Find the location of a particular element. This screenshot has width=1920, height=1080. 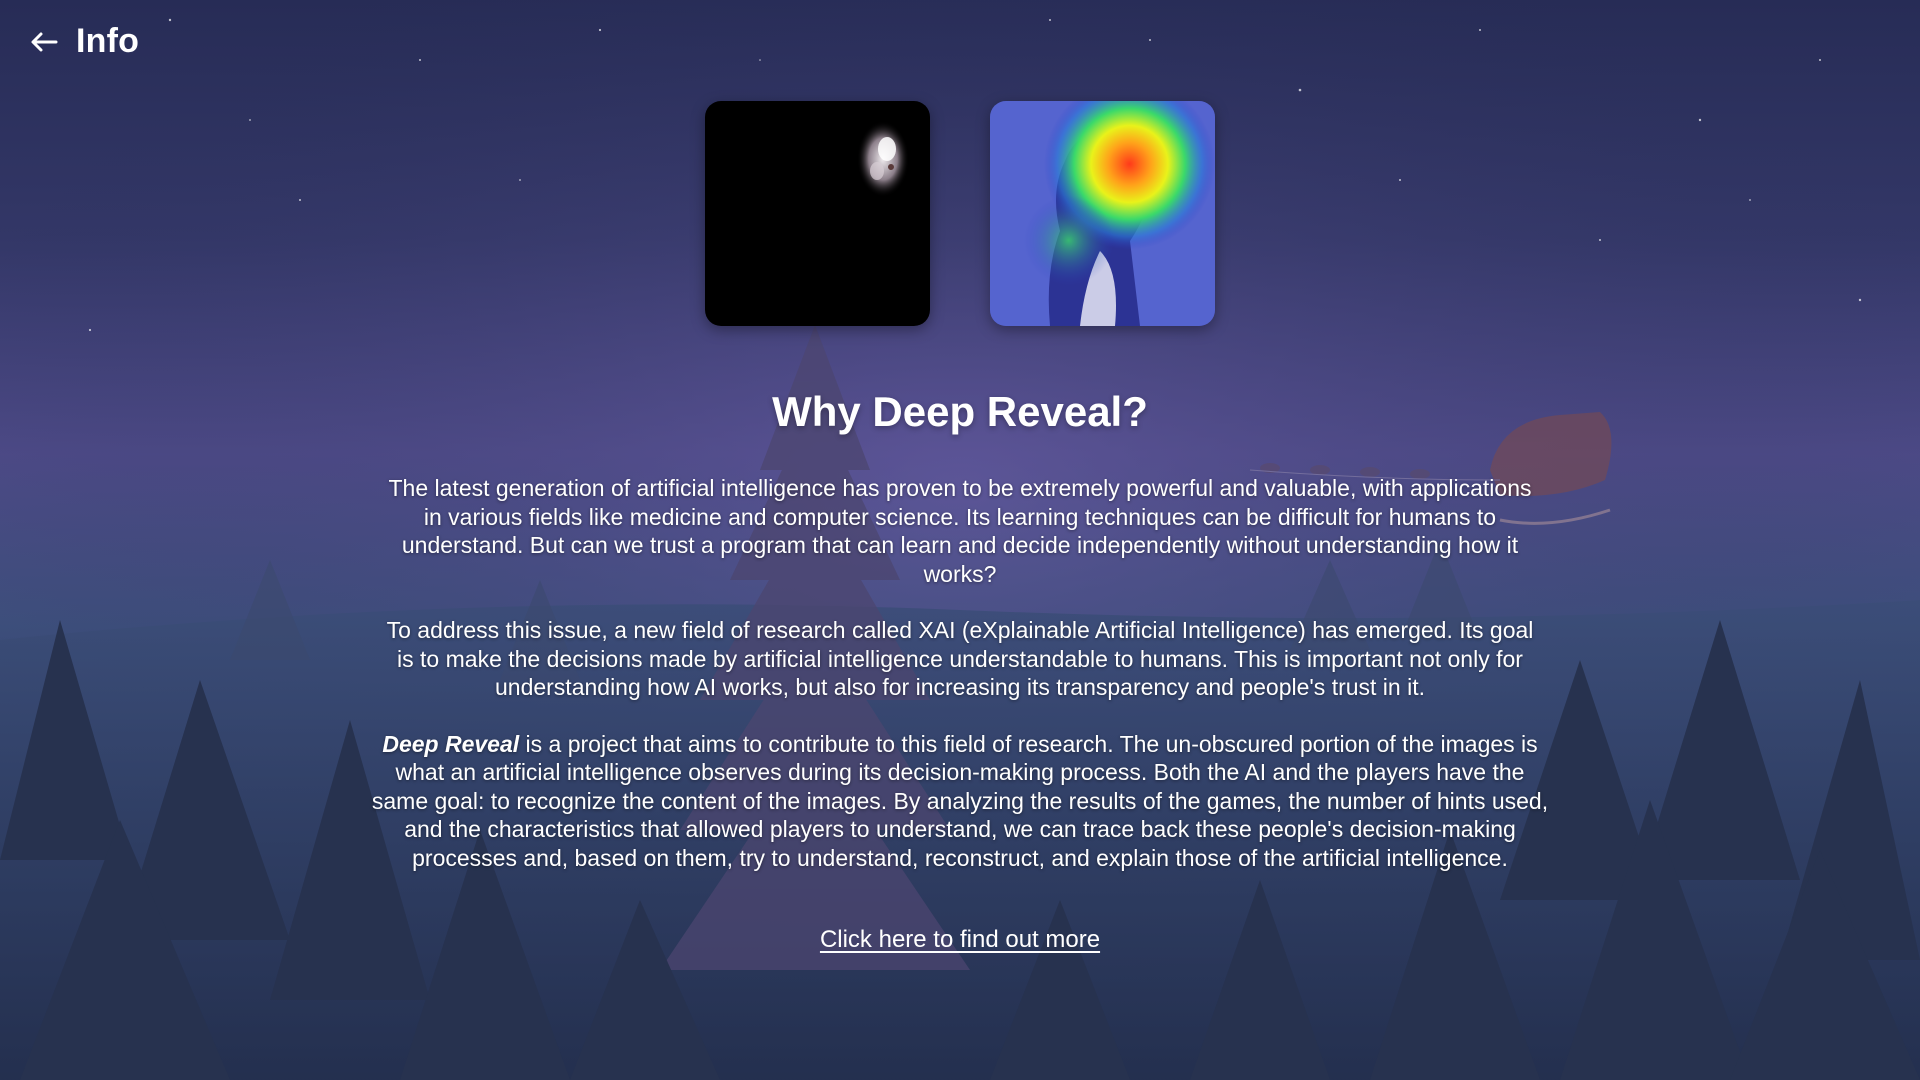

heatmap-dog-image is located at coordinates (1102, 213).